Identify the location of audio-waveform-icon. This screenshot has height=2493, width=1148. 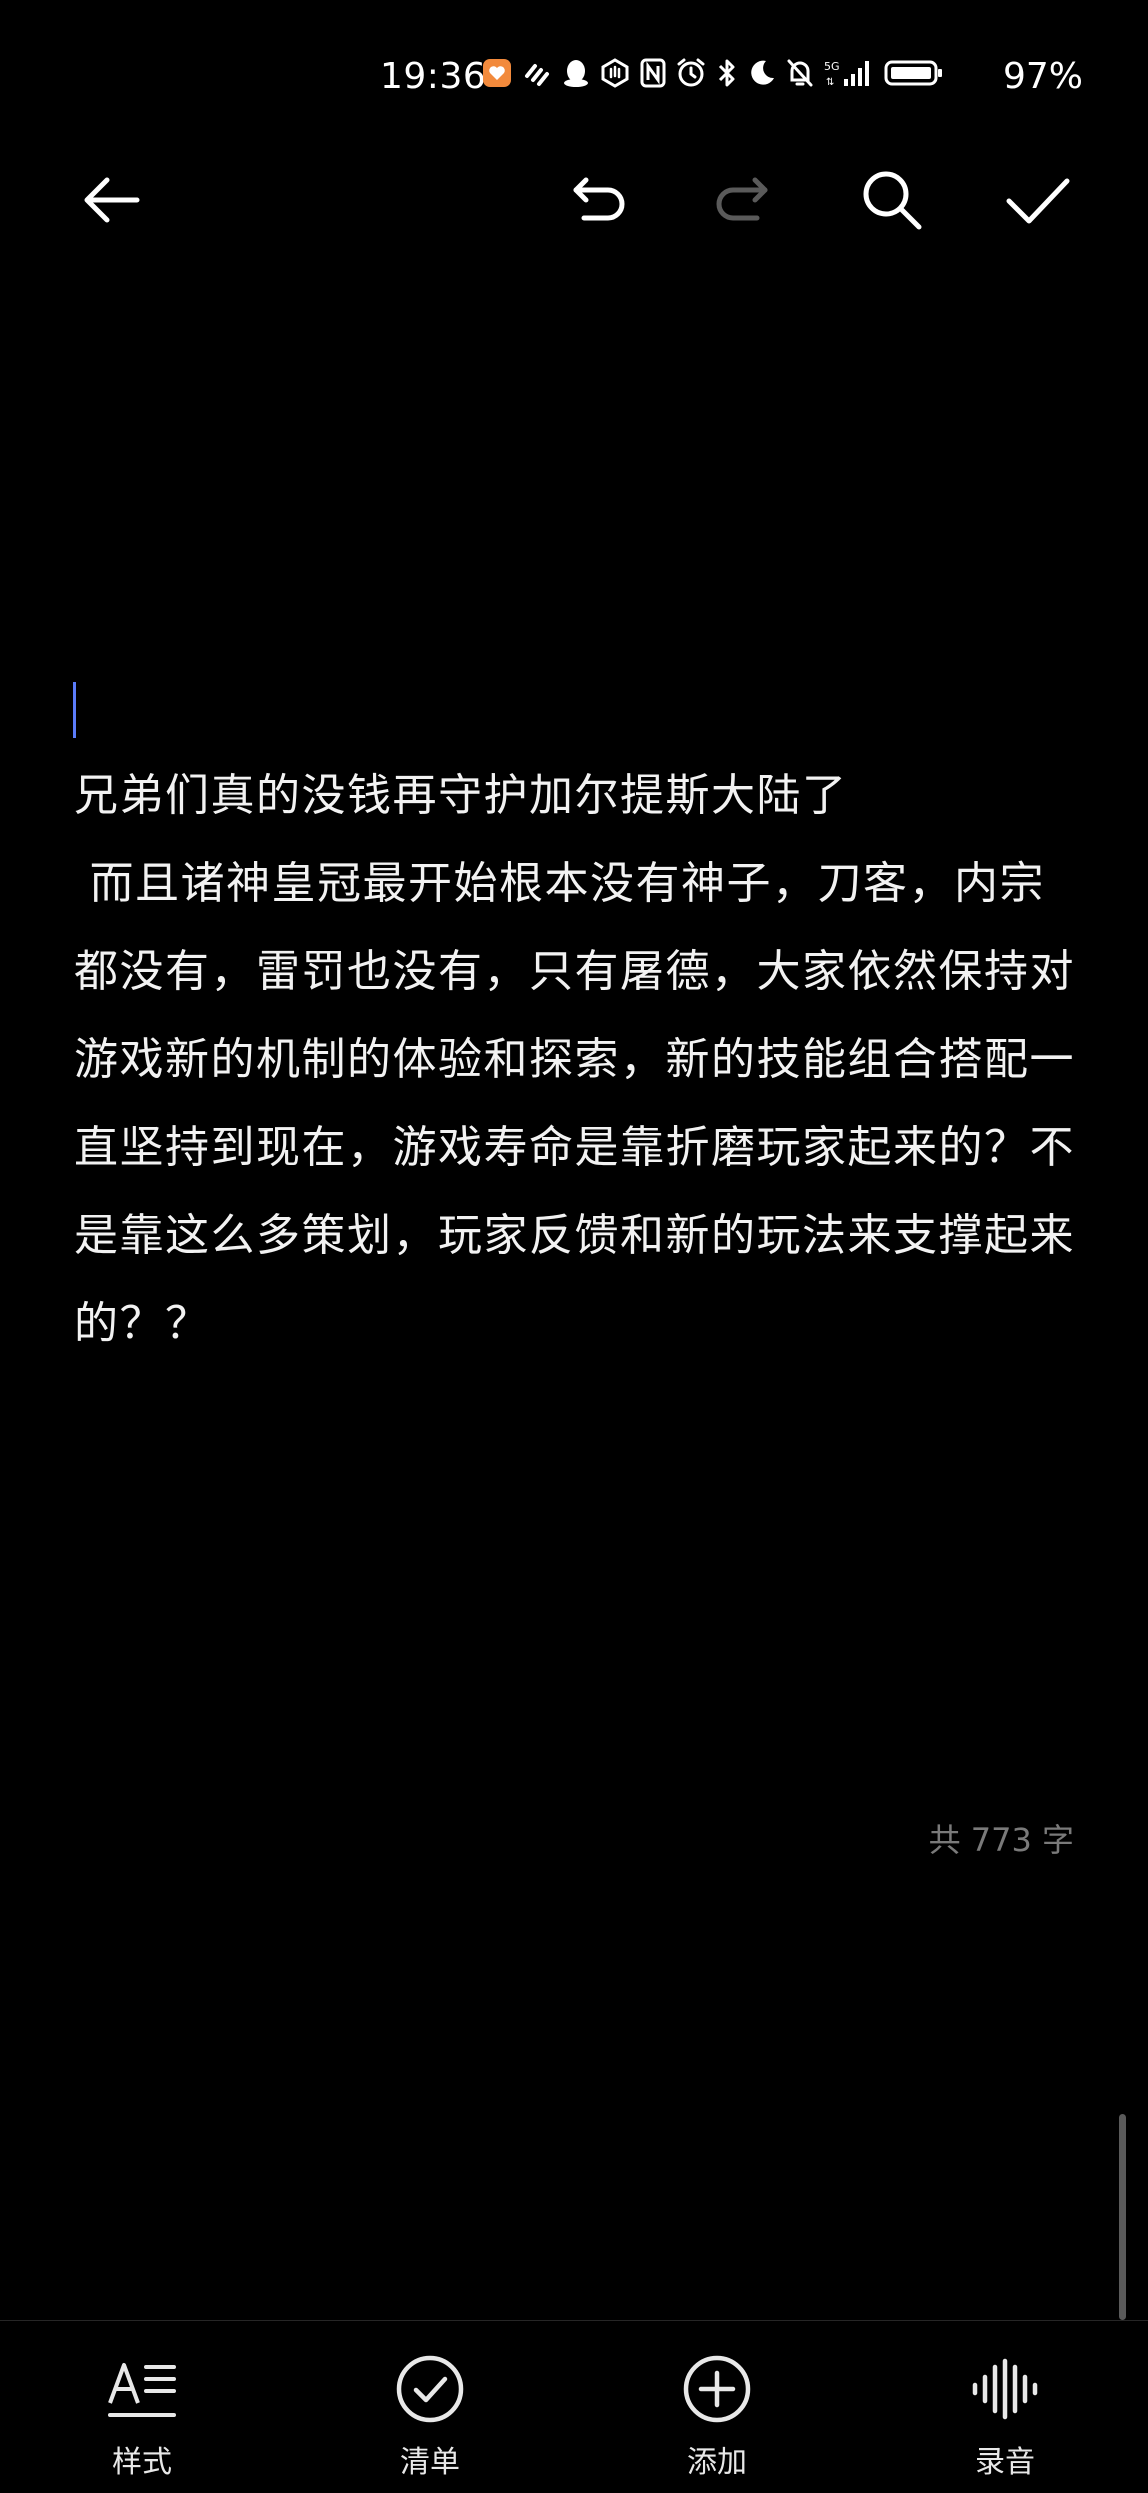
(1005, 2389).